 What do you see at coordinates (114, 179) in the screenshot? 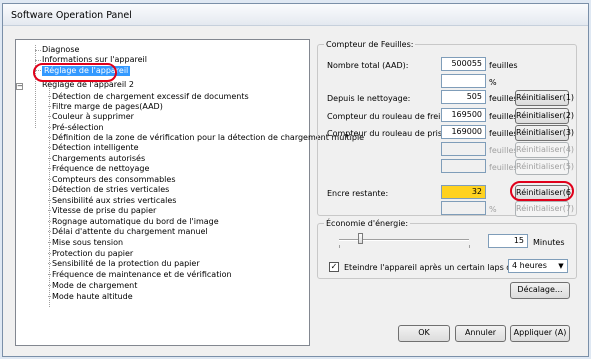
I see `tree-item-consumable-counters: Compteurs des consommables` at bounding box center [114, 179].